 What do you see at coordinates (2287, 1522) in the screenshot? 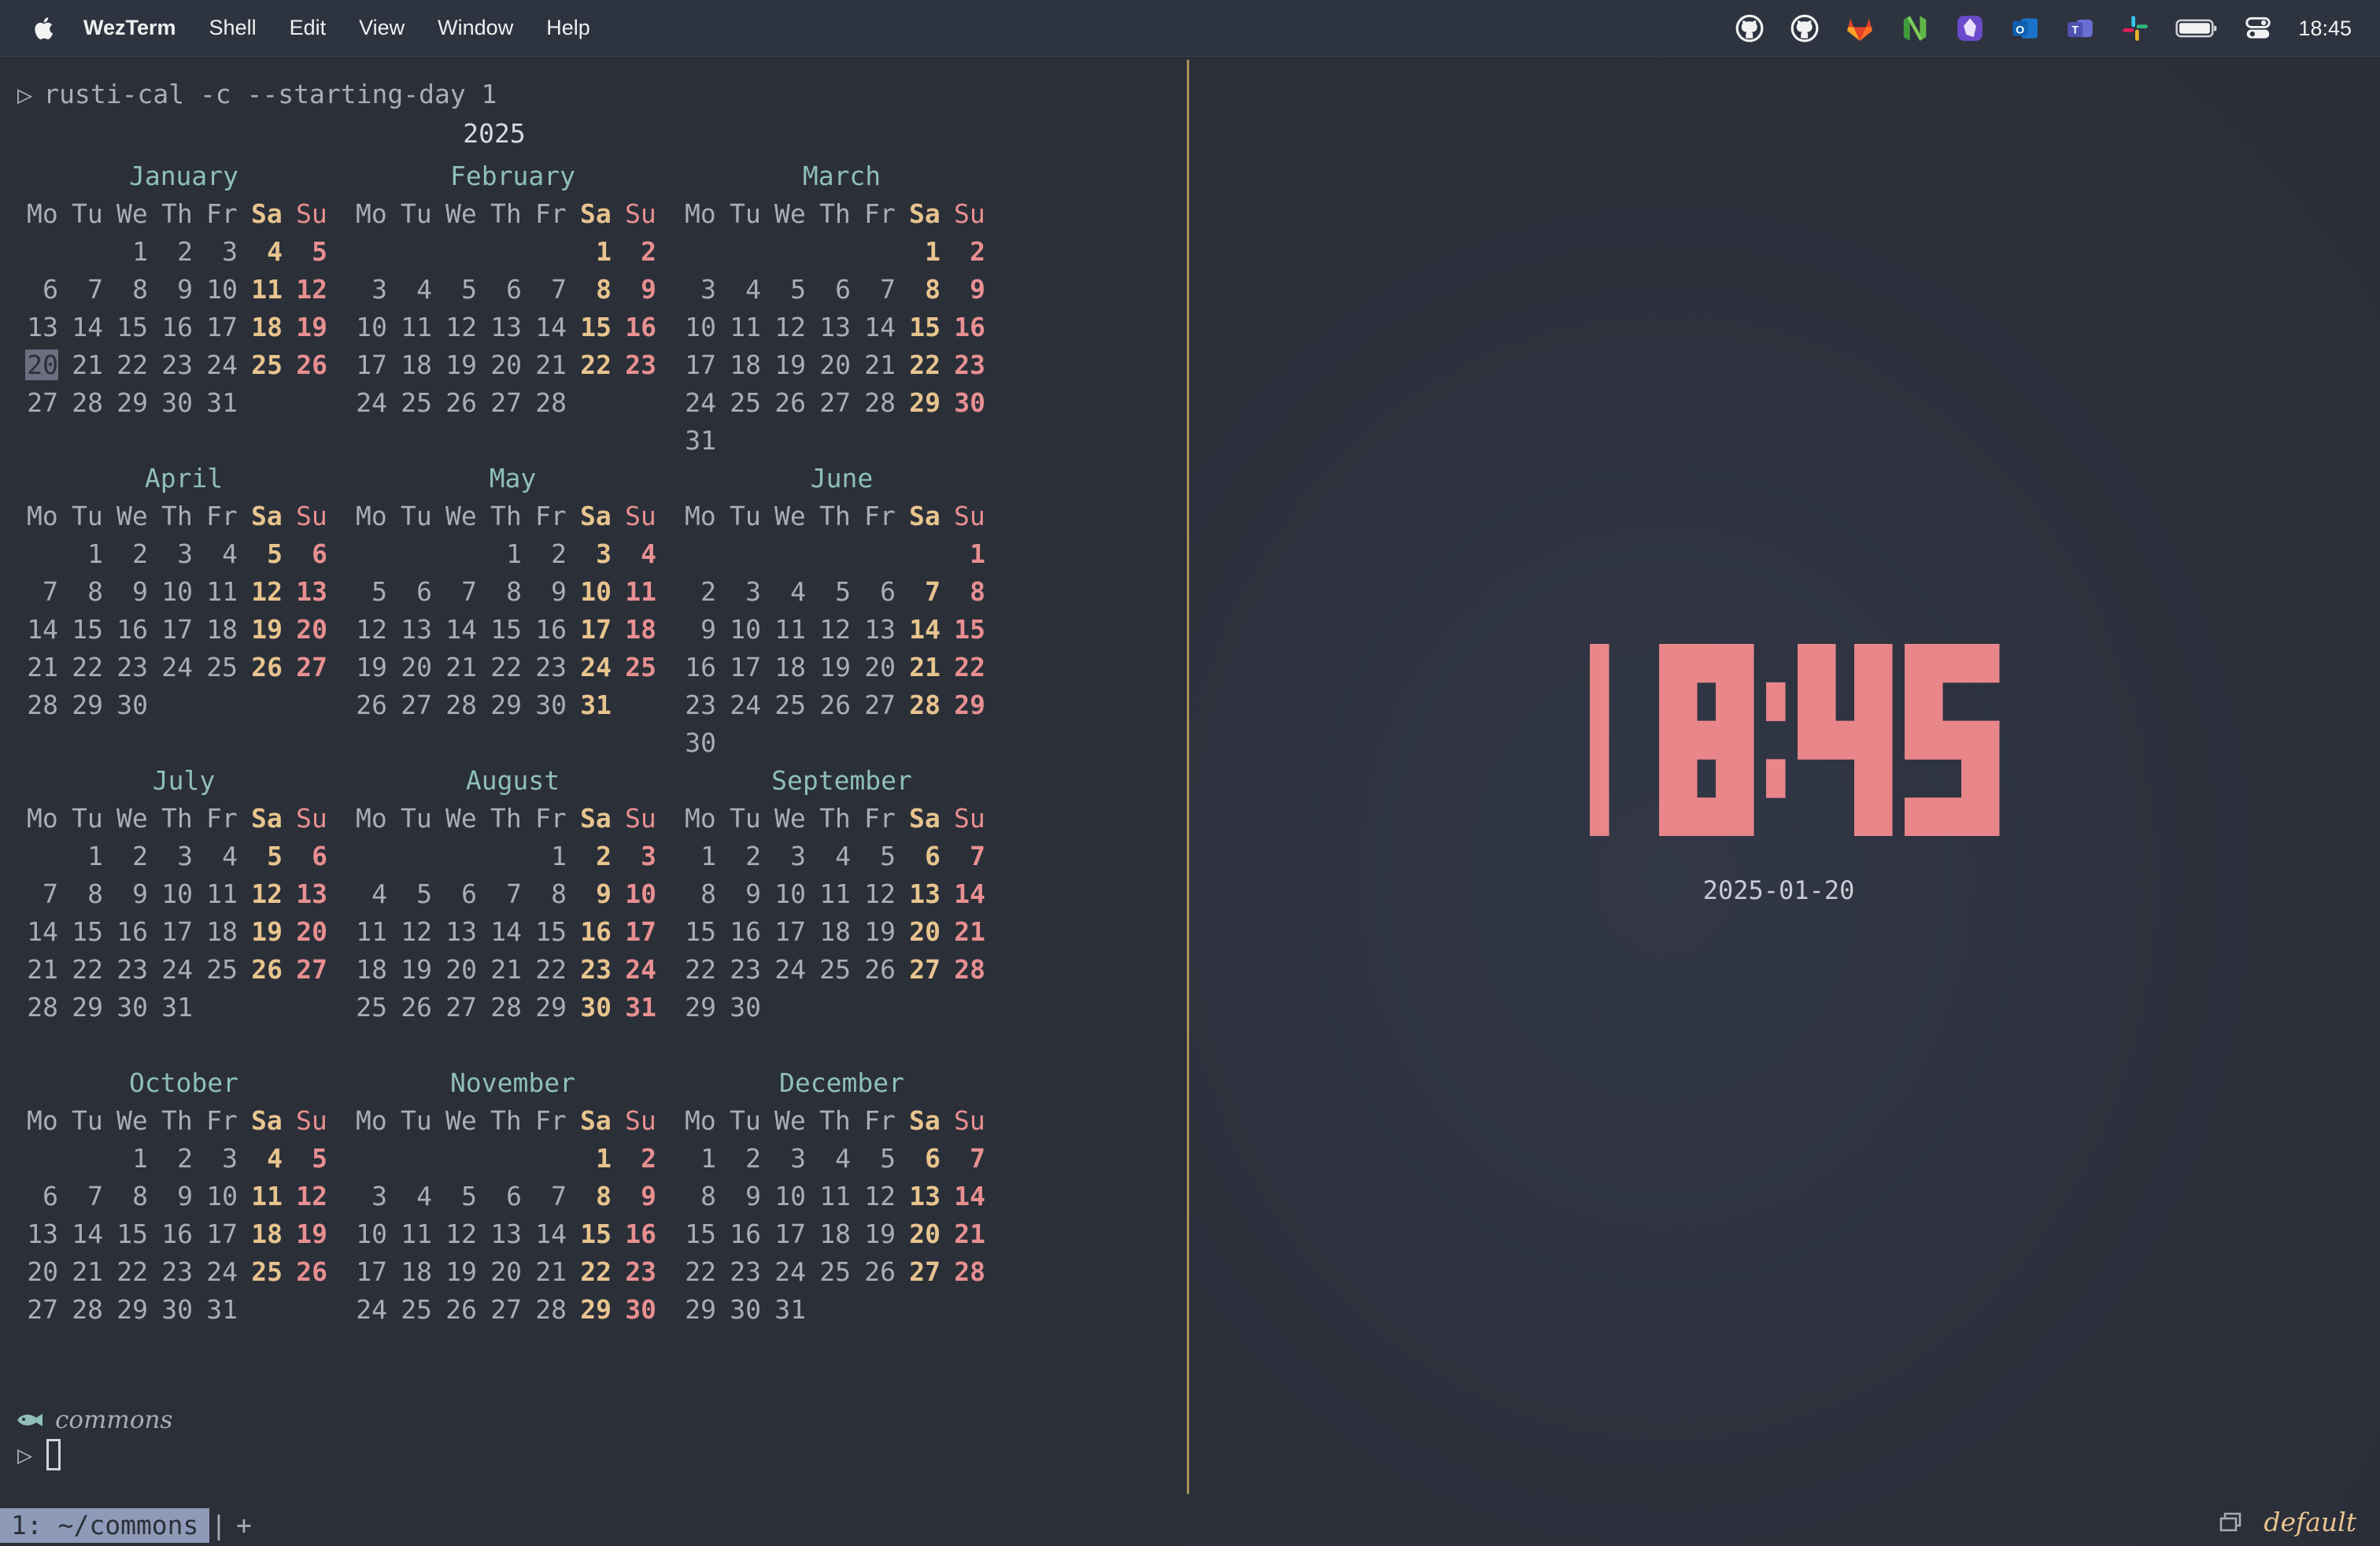
I see `workspace-indicator: default` at bounding box center [2287, 1522].